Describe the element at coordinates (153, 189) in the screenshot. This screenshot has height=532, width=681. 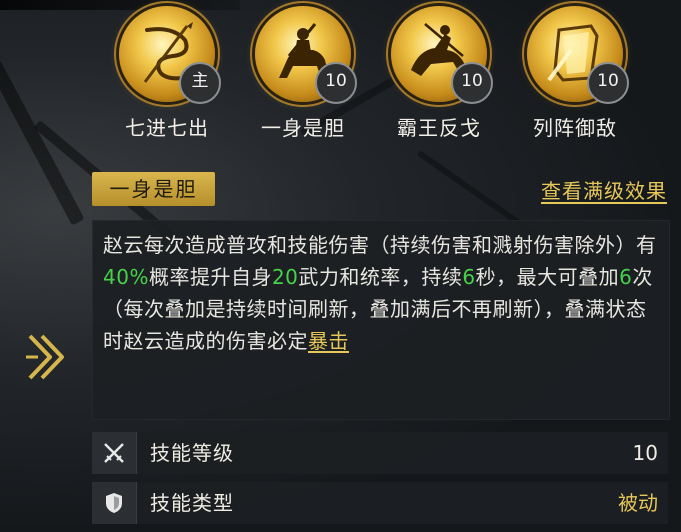
I see `selected-skill-tag: 一身是胆` at that location.